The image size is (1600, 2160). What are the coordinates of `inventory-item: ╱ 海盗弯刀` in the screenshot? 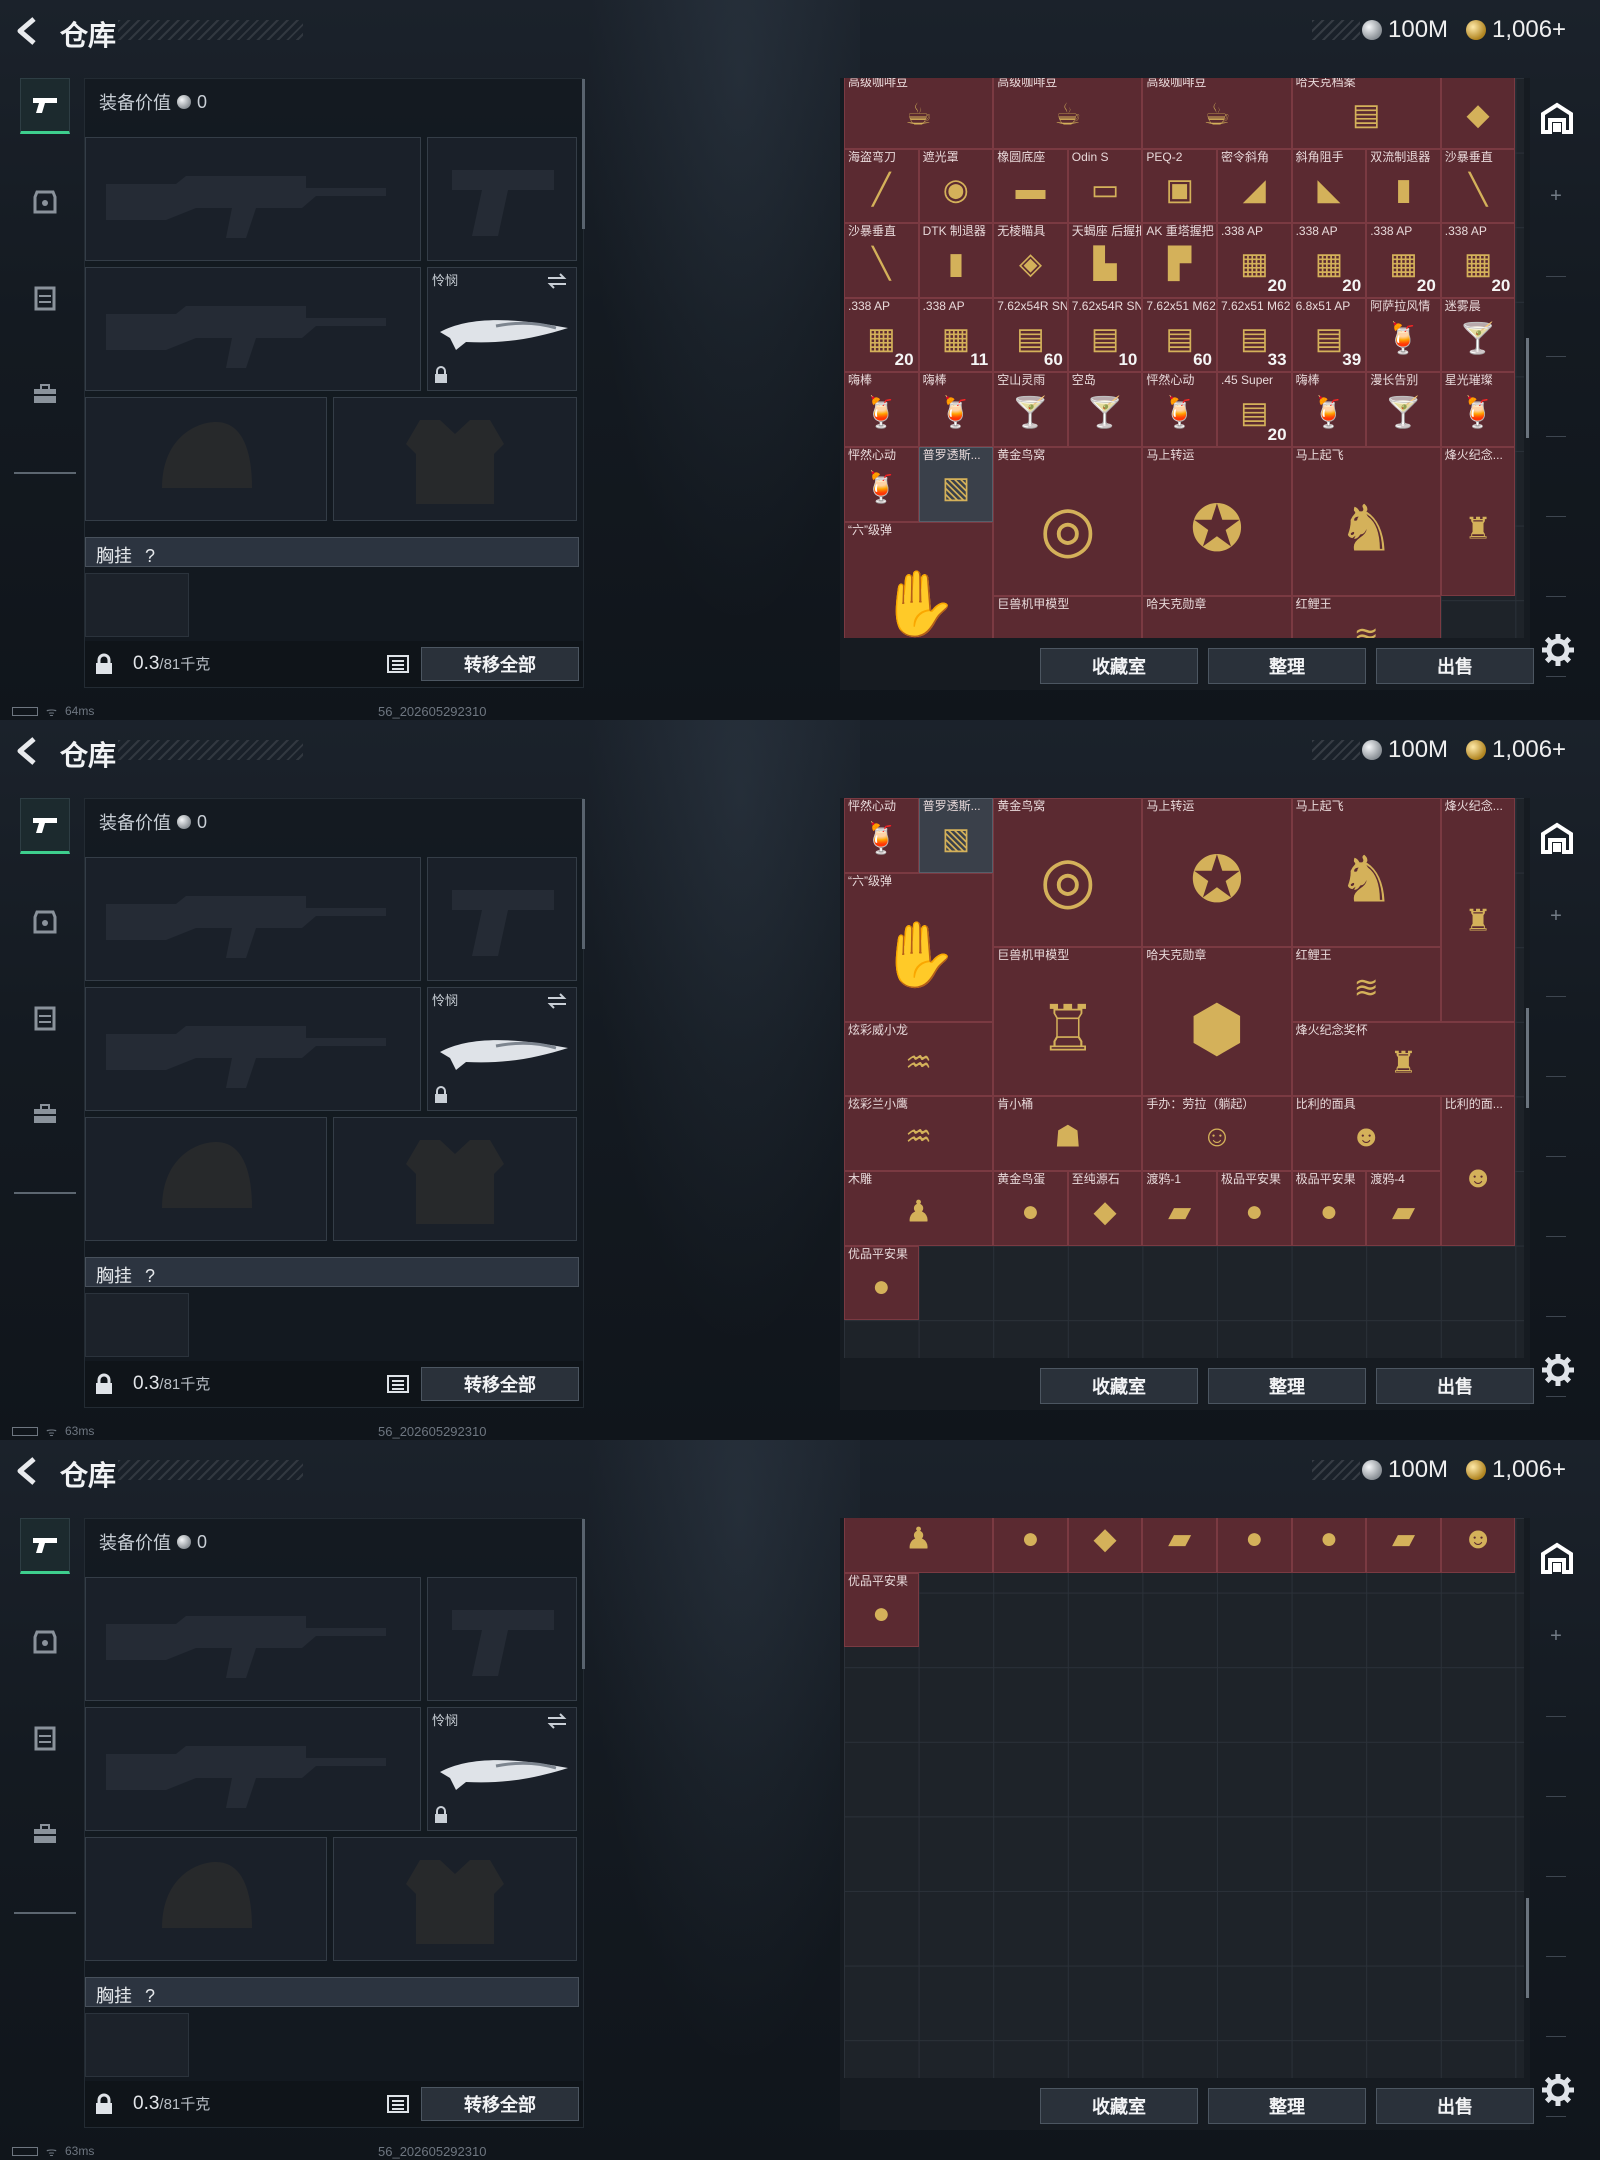 It's located at (881, 186).